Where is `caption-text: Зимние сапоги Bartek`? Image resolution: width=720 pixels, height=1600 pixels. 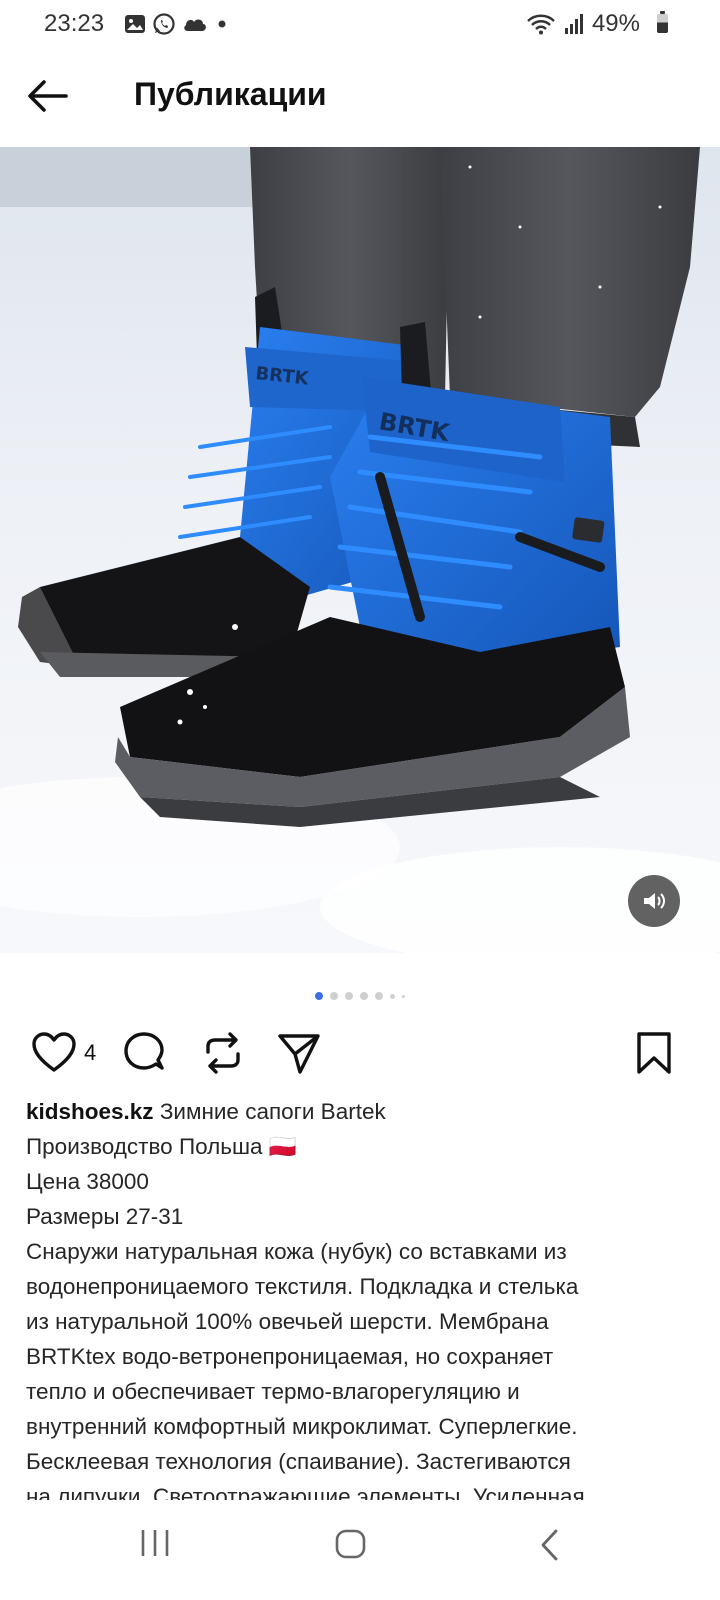 caption-text: Зимние сапоги Bartek is located at coordinates (269, 1111).